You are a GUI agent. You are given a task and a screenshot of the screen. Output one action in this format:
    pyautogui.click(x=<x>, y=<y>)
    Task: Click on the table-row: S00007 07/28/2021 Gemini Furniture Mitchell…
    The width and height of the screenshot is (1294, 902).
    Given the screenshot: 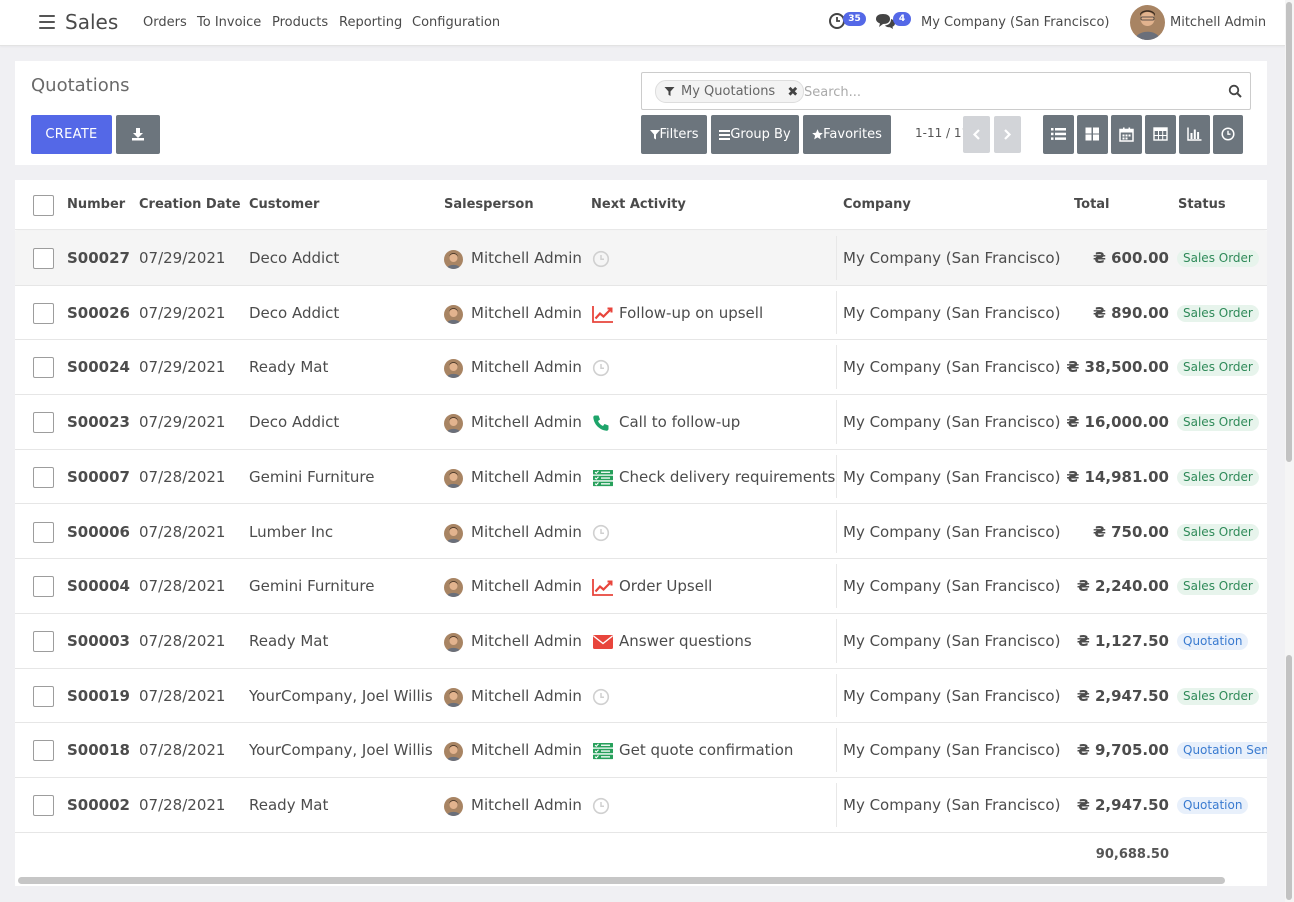 What is the action you would take?
    pyautogui.click(x=641, y=477)
    